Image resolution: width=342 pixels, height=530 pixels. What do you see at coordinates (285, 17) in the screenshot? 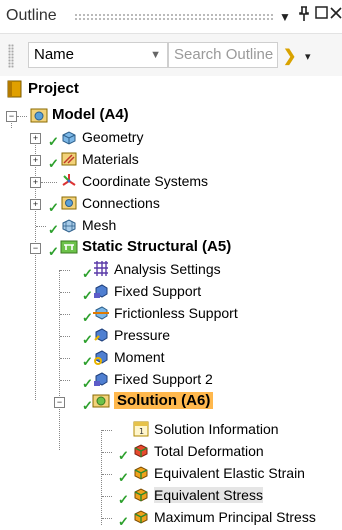
I see `dropdown-arrow-icon: ▼` at bounding box center [285, 17].